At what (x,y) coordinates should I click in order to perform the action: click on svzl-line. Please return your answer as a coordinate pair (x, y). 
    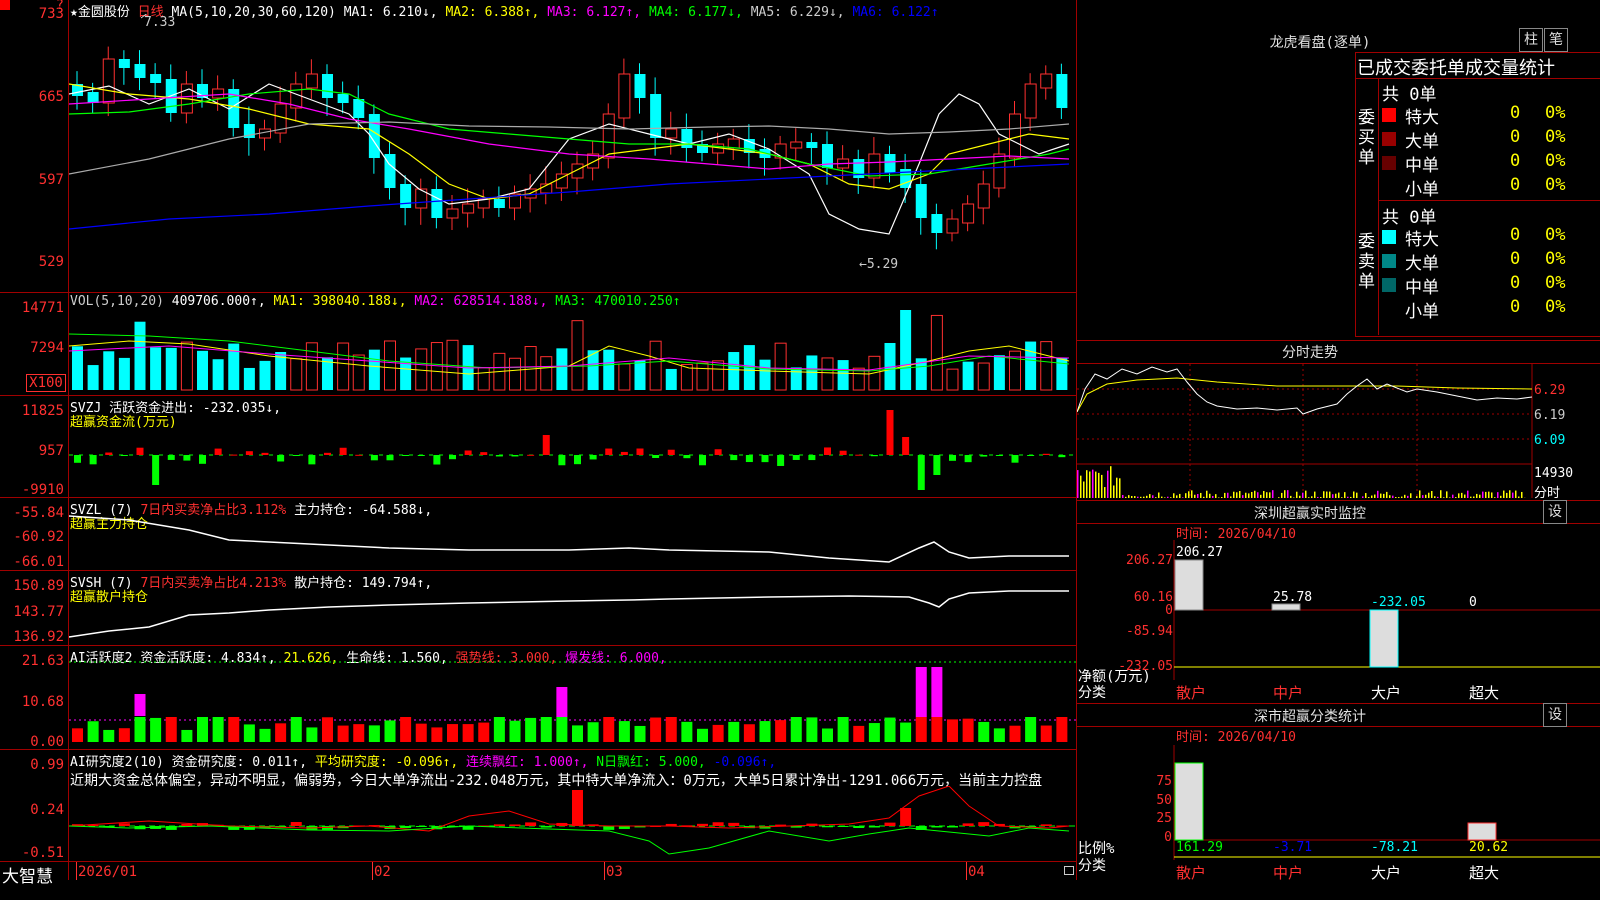
    Looking at the image, I should click on (569, 539).